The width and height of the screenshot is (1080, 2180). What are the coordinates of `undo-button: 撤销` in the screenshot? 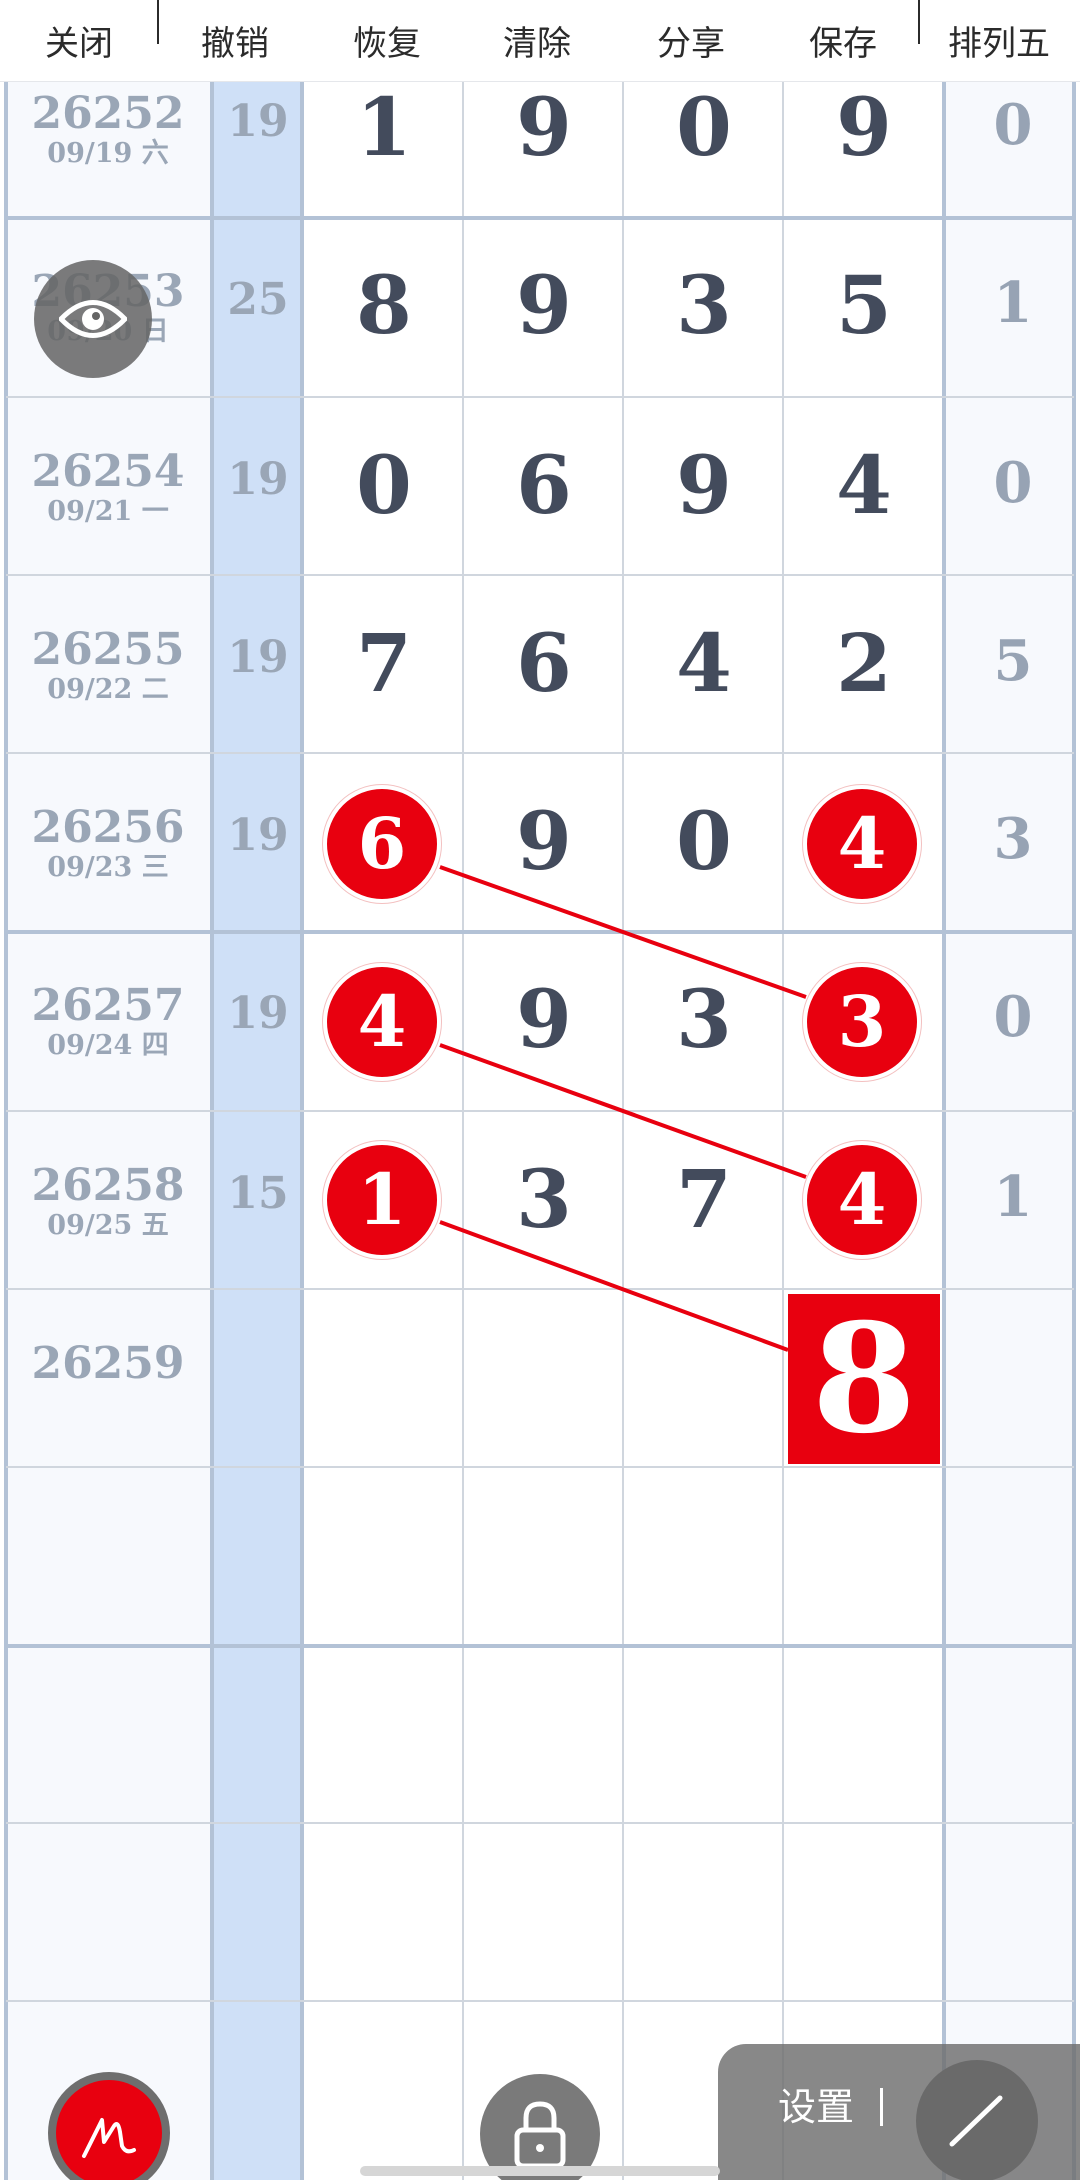 It's located at (235, 41).